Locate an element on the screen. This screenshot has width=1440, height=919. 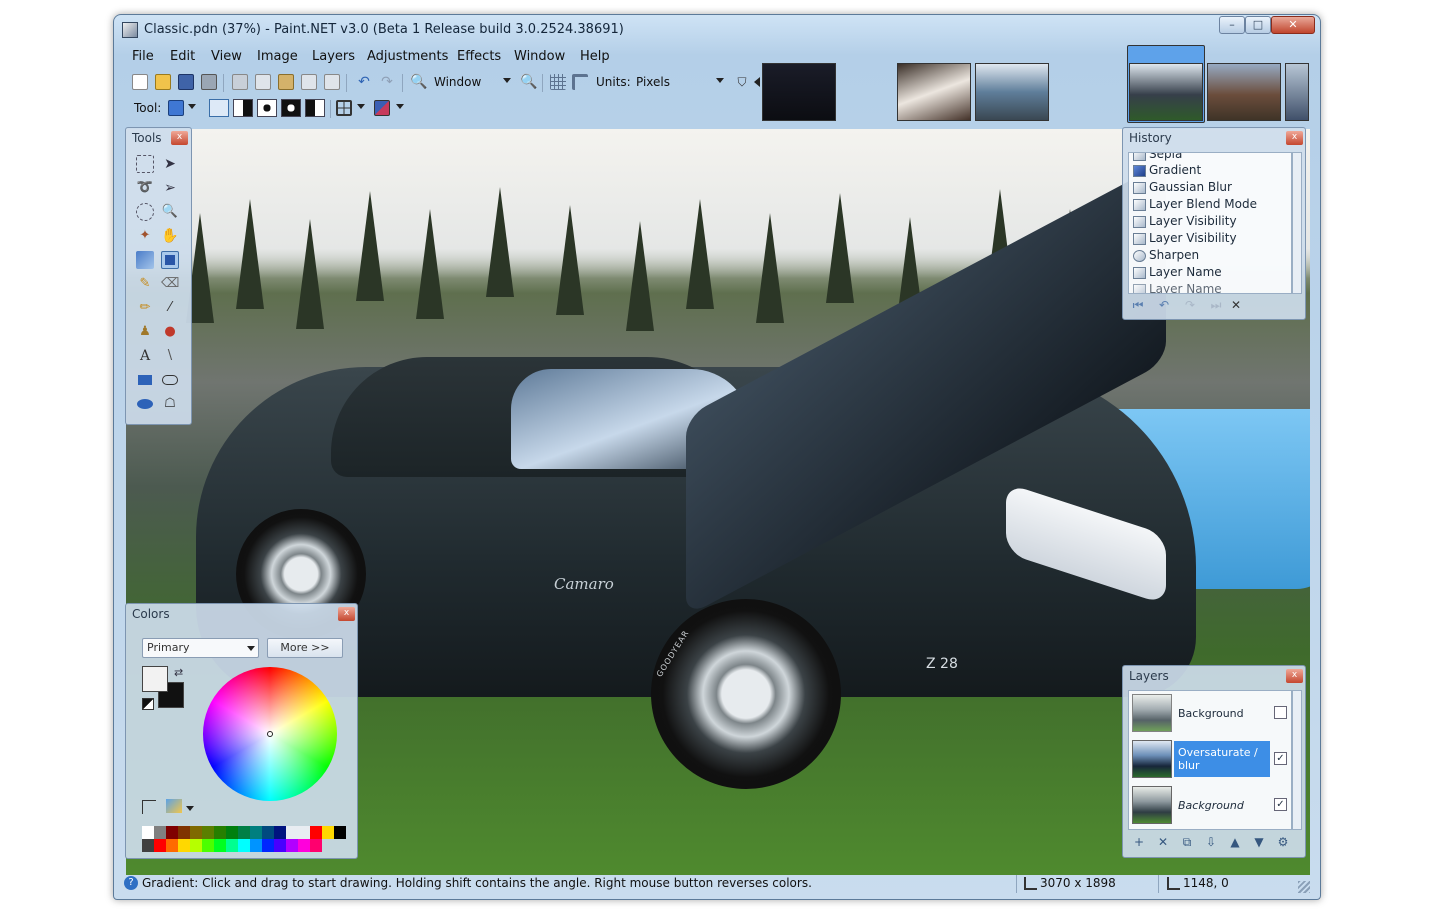
layer-row: Background ✓ is located at coordinates (1210, 805).